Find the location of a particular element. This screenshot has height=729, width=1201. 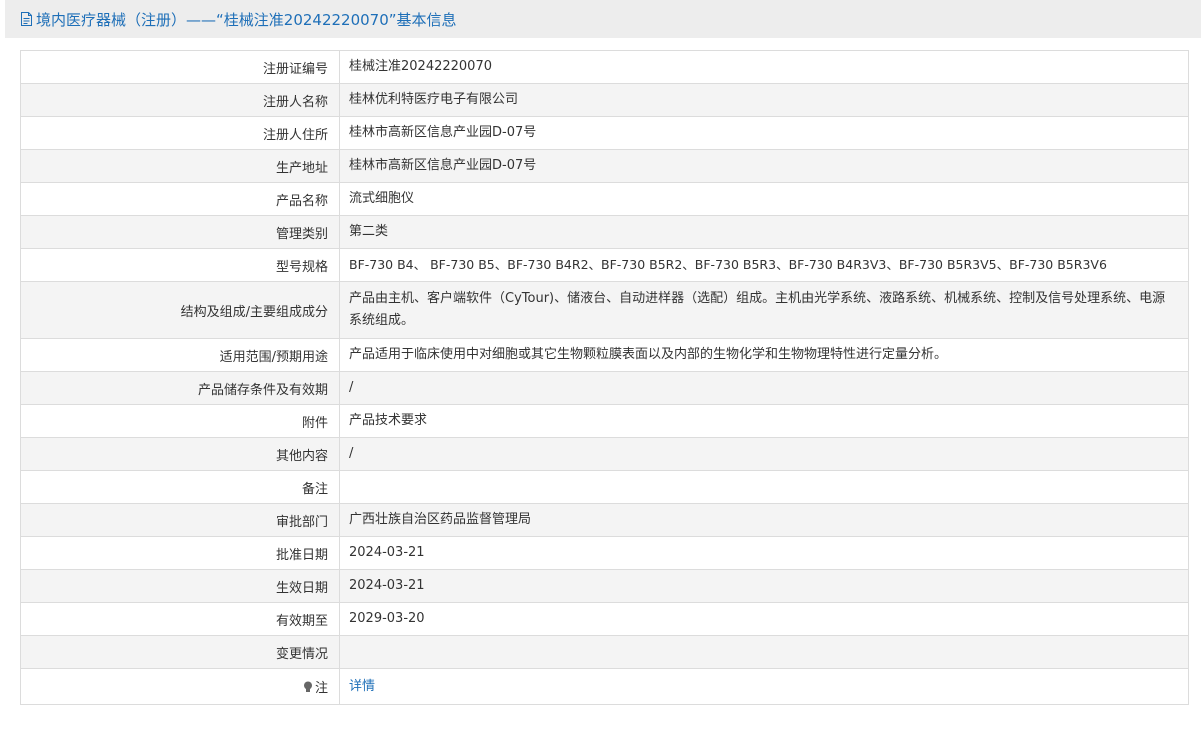

row-value: 第二类 is located at coordinates (764, 232).